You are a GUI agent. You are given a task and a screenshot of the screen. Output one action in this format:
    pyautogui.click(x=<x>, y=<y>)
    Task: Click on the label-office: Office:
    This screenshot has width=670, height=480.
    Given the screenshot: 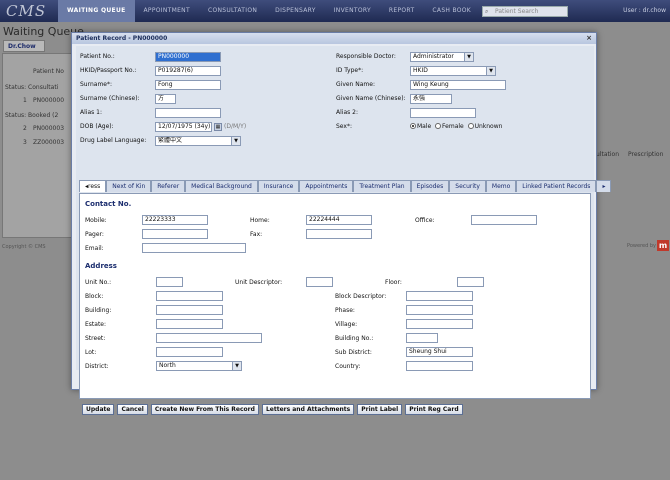 What is the action you would take?
    pyautogui.click(x=425, y=220)
    